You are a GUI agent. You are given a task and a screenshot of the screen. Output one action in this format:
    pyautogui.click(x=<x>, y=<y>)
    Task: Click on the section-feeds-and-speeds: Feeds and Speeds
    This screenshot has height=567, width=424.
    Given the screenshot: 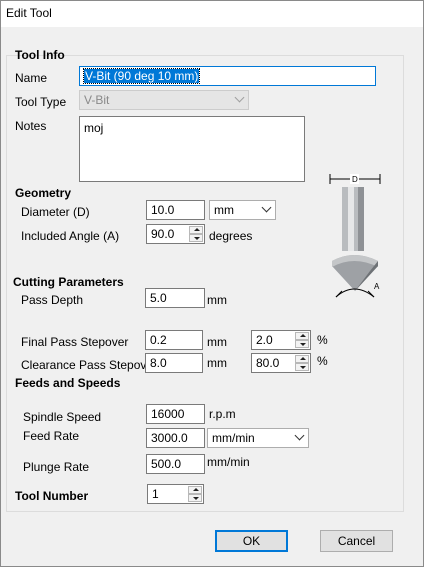 What is the action you would take?
    pyautogui.click(x=68, y=383)
    